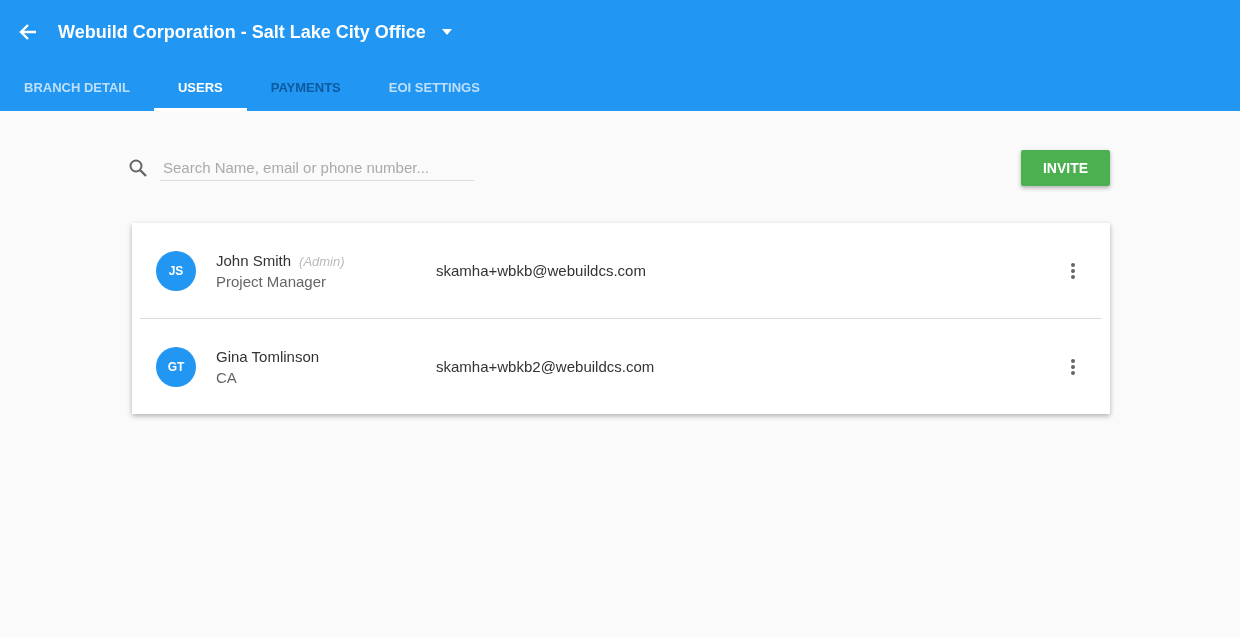  I want to click on search-icon, so click(138, 168).